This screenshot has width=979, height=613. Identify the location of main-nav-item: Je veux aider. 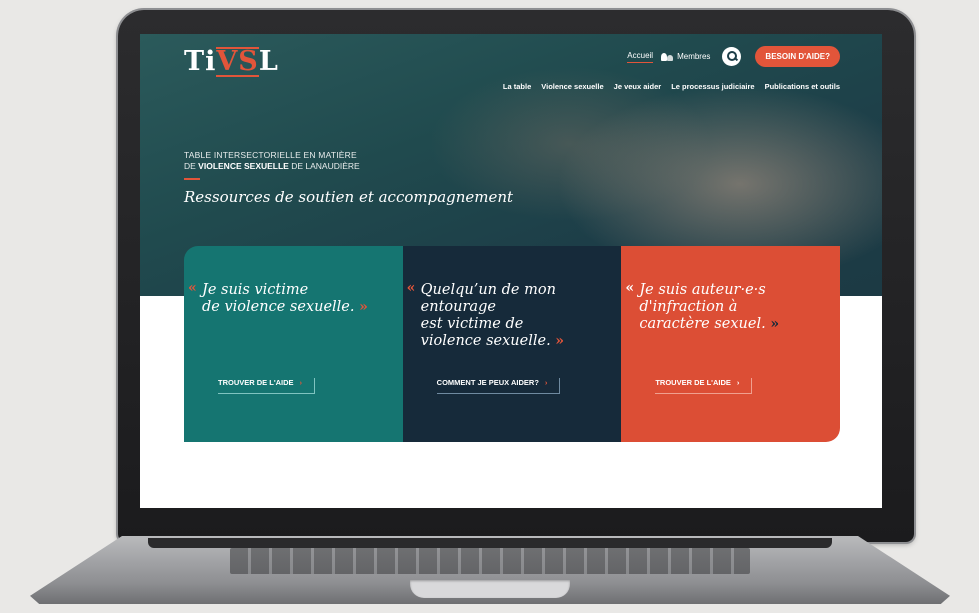
(638, 86).